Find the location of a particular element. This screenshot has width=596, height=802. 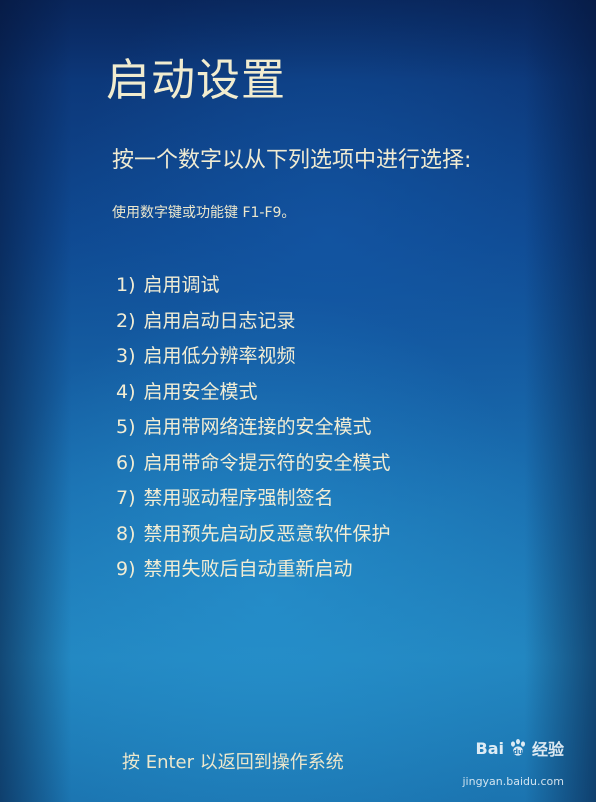

key-hint: 使用数字键或功能键 F1-F9。 is located at coordinates (204, 213).